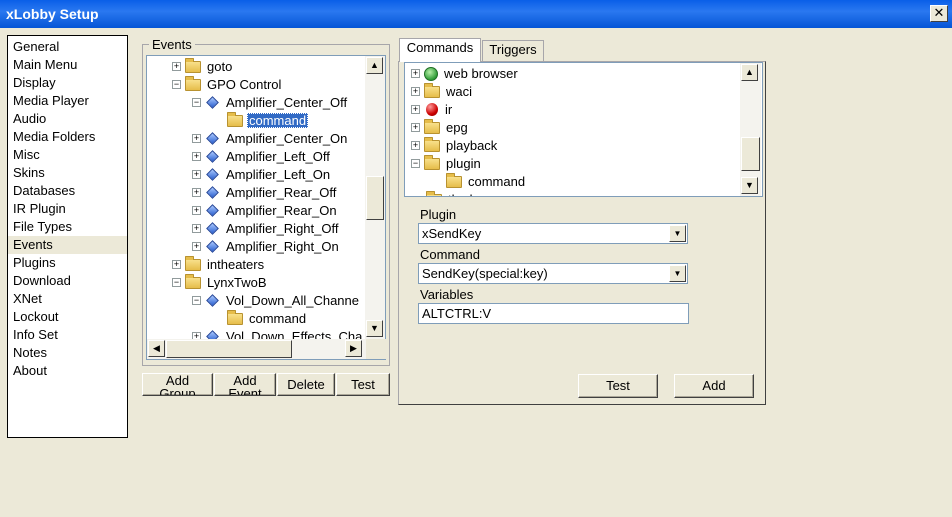 The height and width of the screenshot is (517, 952). Describe the element at coordinates (449, 109) in the screenshot. I see `tree-item-label: ir` at that location.